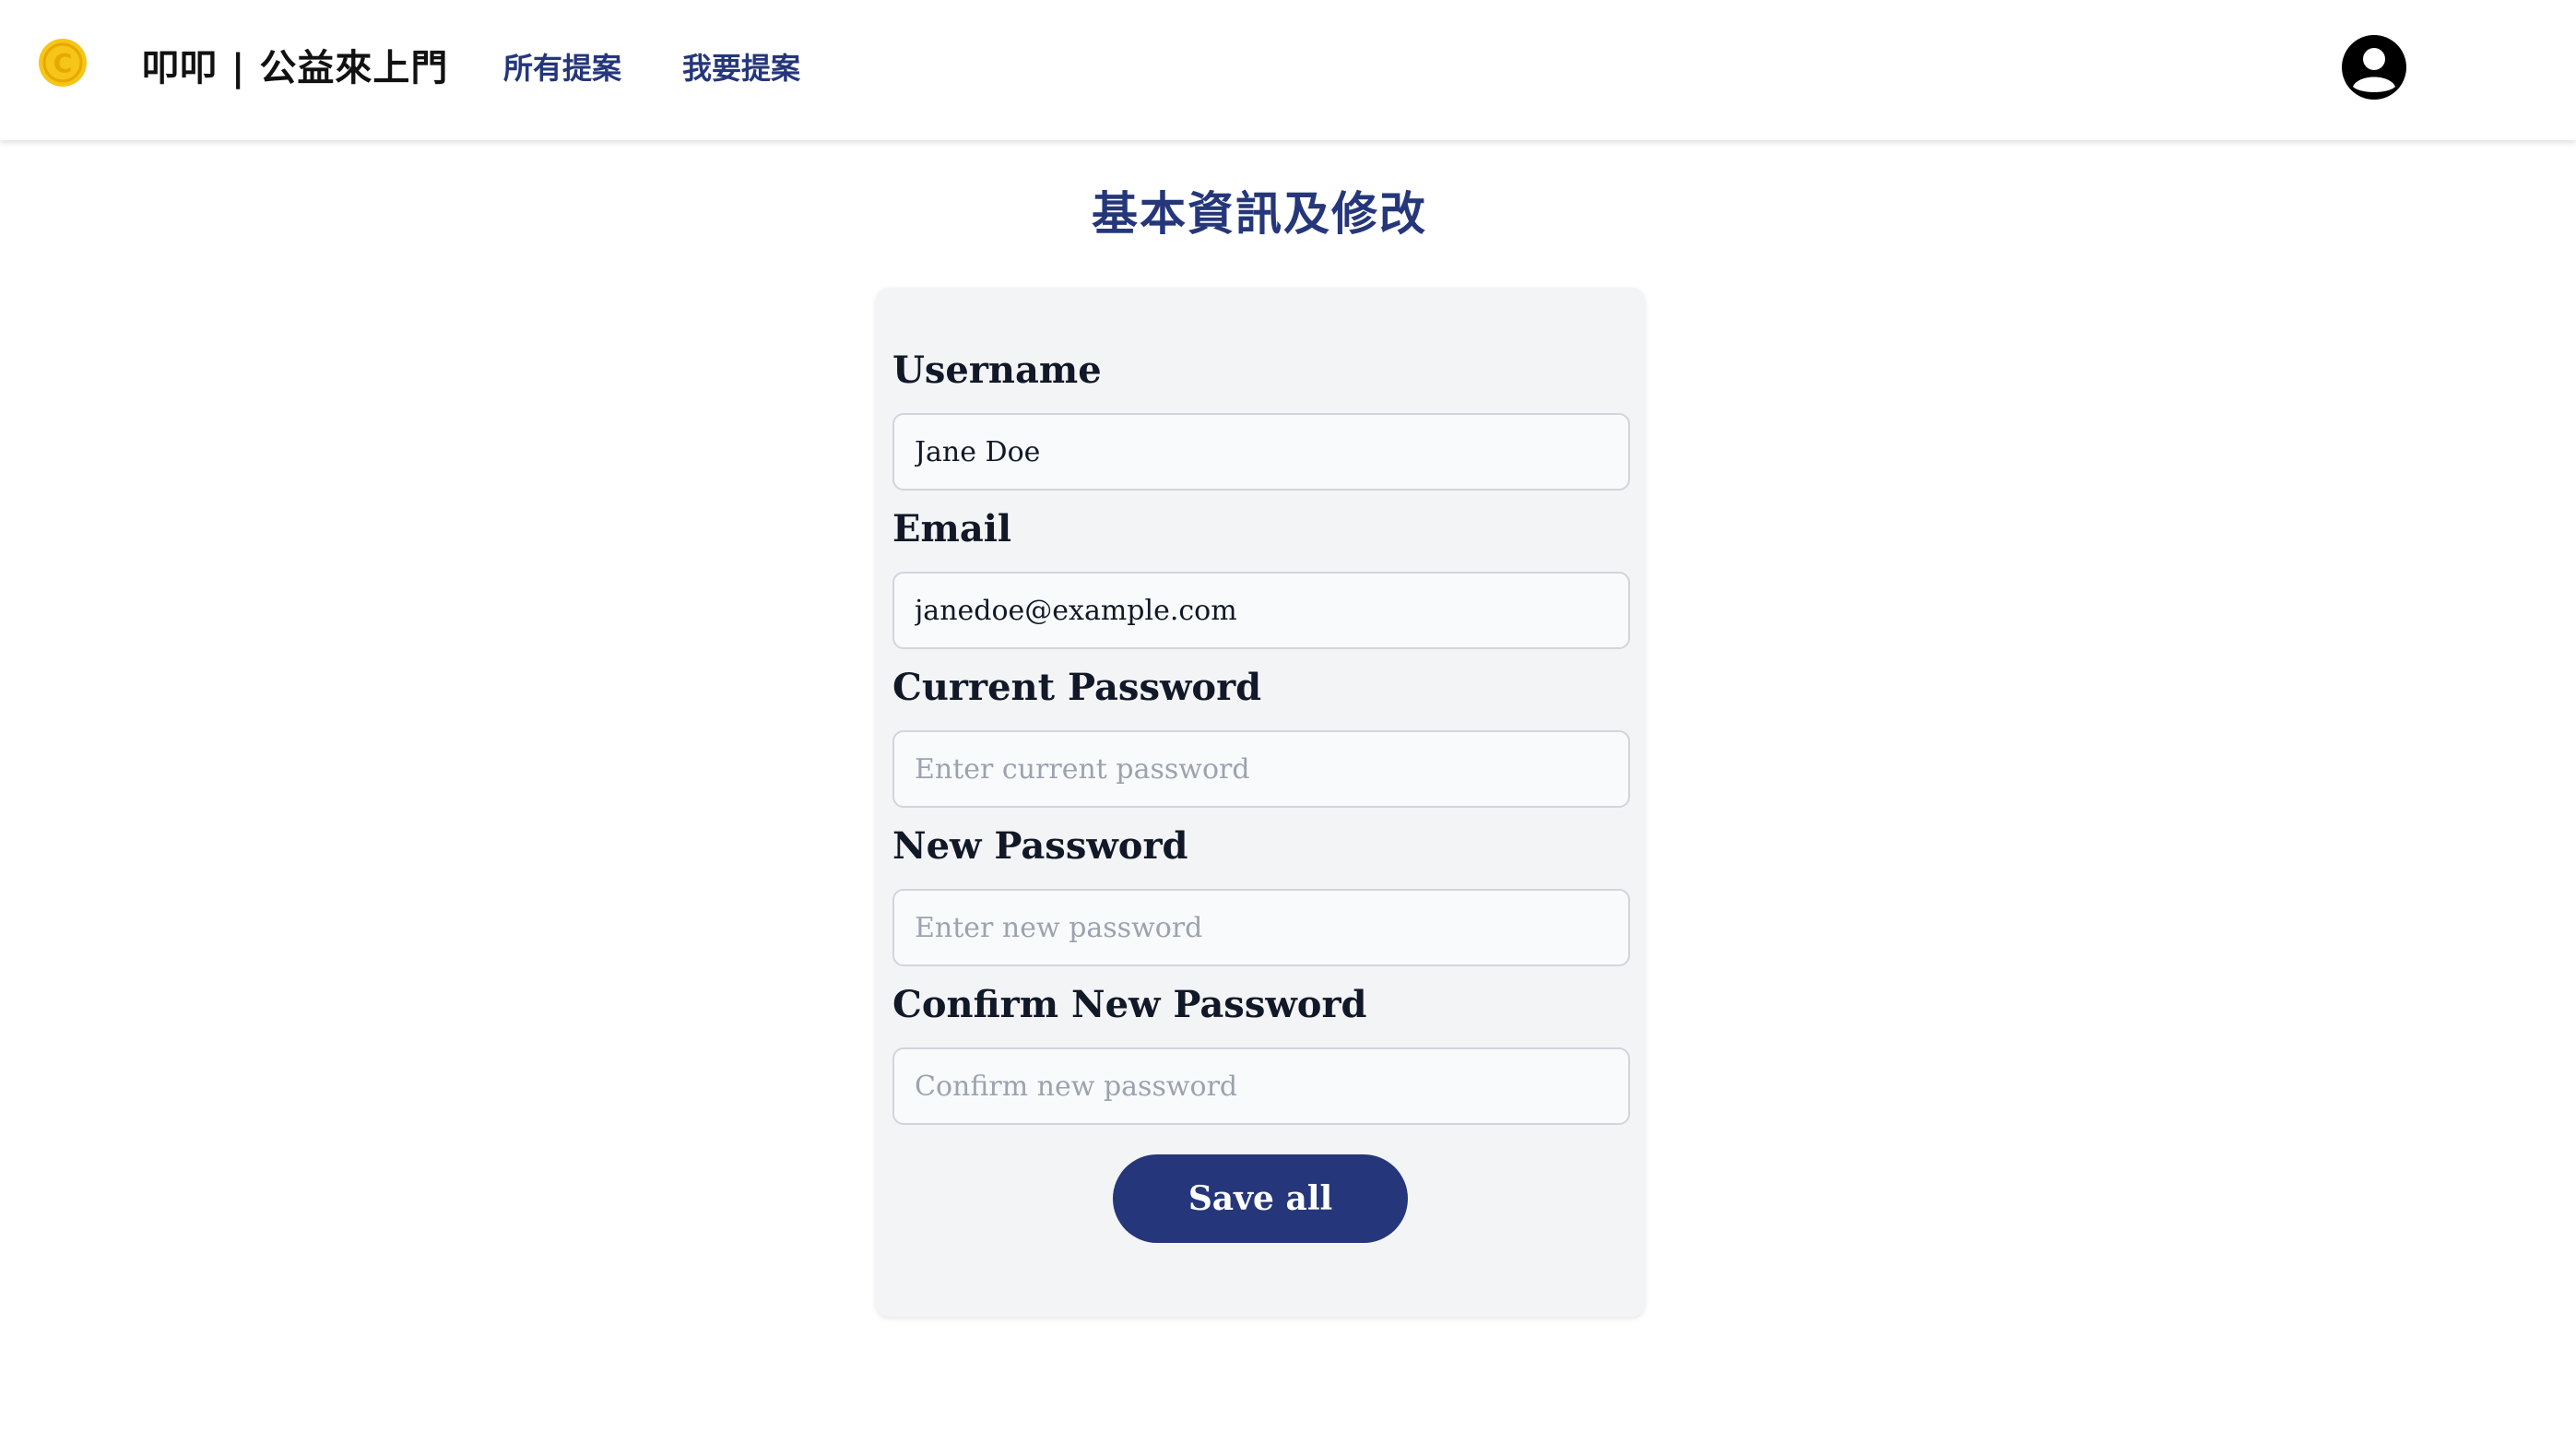  Describe the element at coordinates (1129, 1005) in the screenshot. I see `confirm-password-label: Confirm New Password` at that location.